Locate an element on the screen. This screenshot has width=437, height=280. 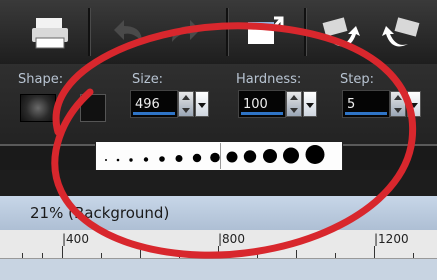
redo-icon is located at coordinates (186, 32).